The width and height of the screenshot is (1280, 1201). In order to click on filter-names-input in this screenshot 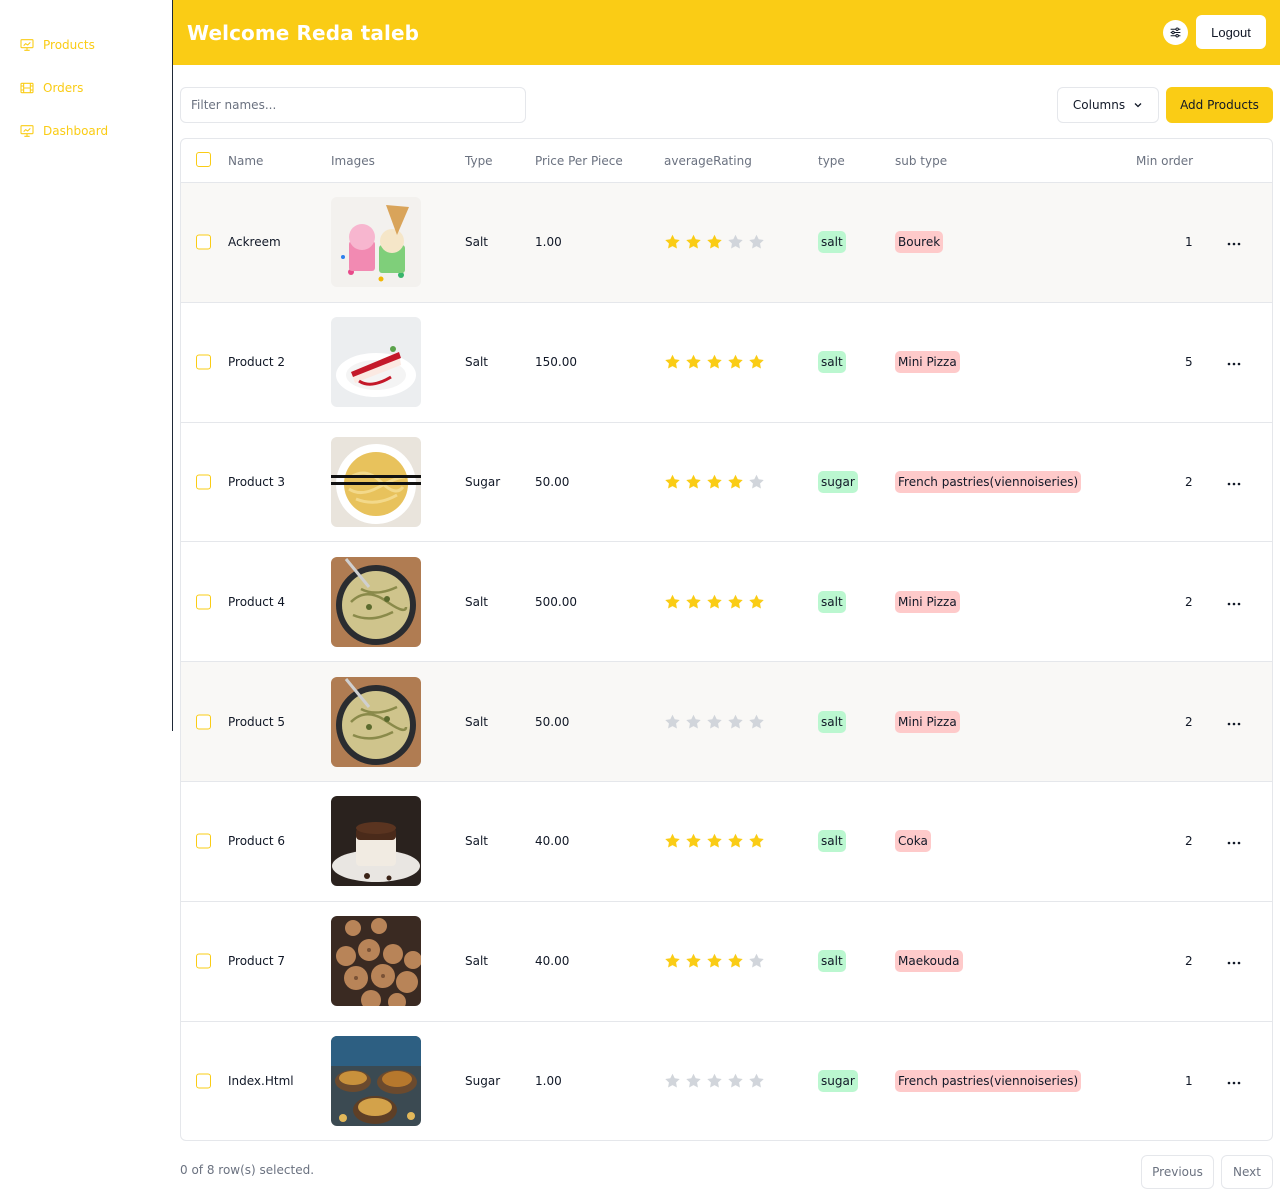, I will do `click(353, 105)`.